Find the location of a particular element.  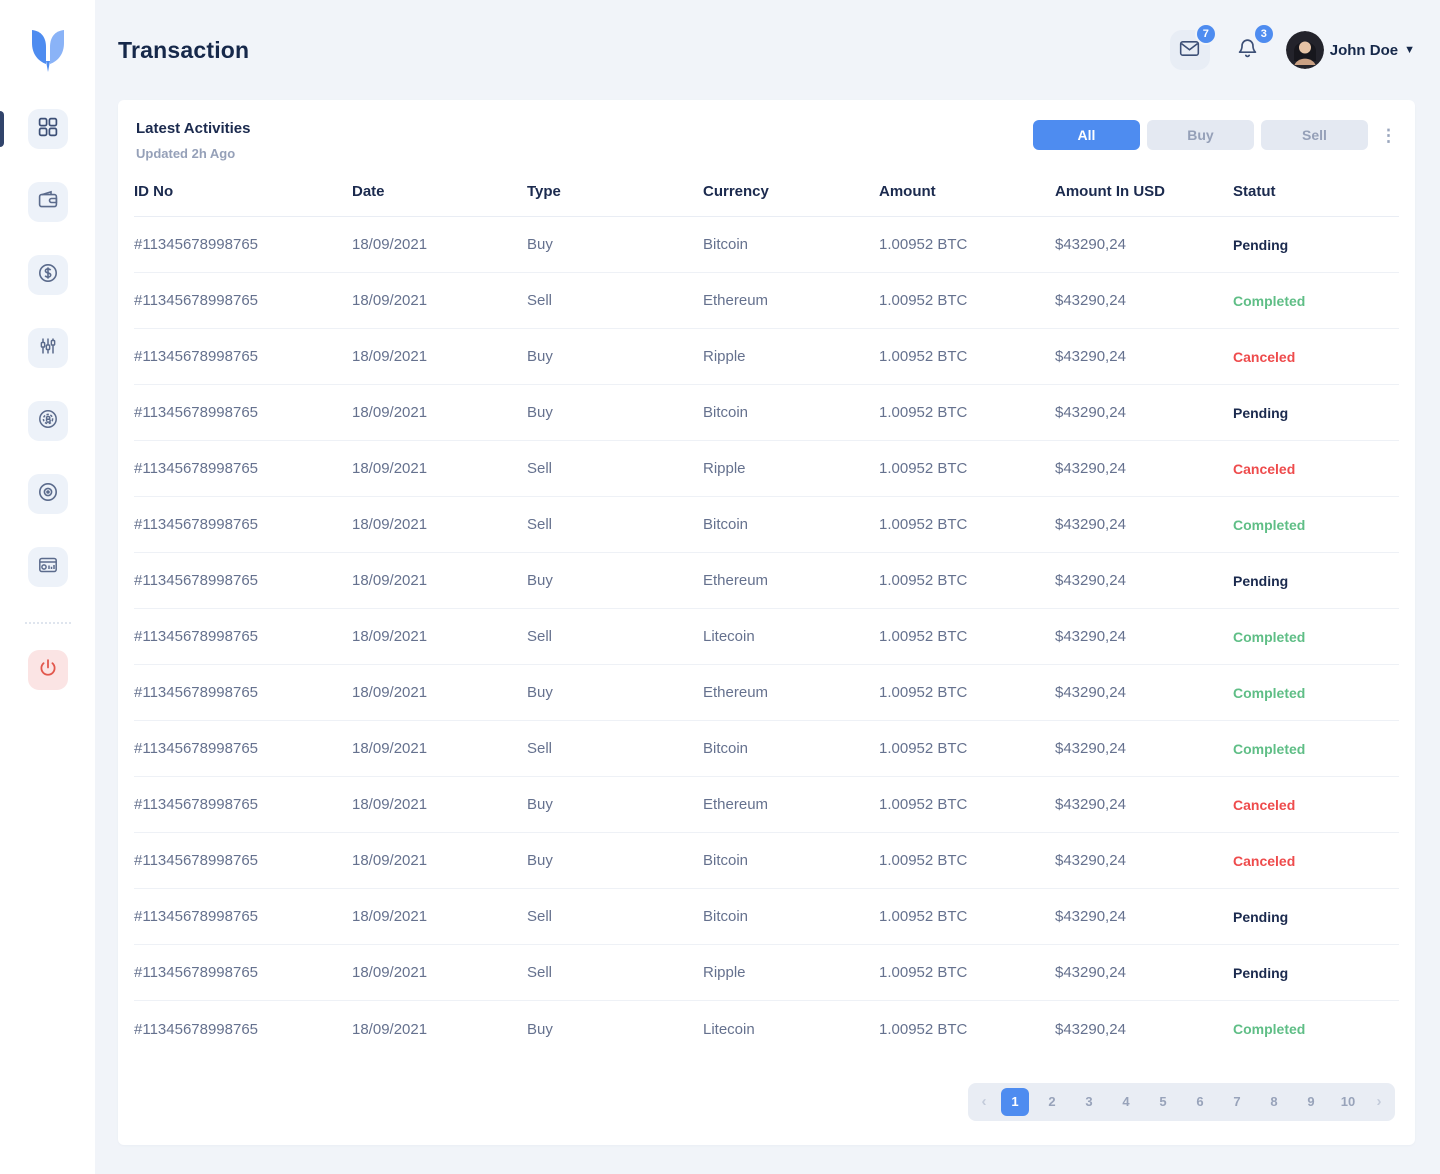

sidebar-item-coin is located at coordinates (47, 421).